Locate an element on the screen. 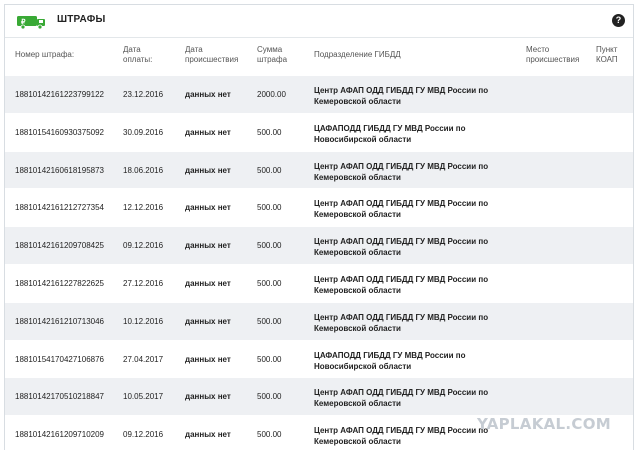 The height and width of the screenshot is (454, 640). payment-date: 27.12.2016 is located at coordinates (143, 283).